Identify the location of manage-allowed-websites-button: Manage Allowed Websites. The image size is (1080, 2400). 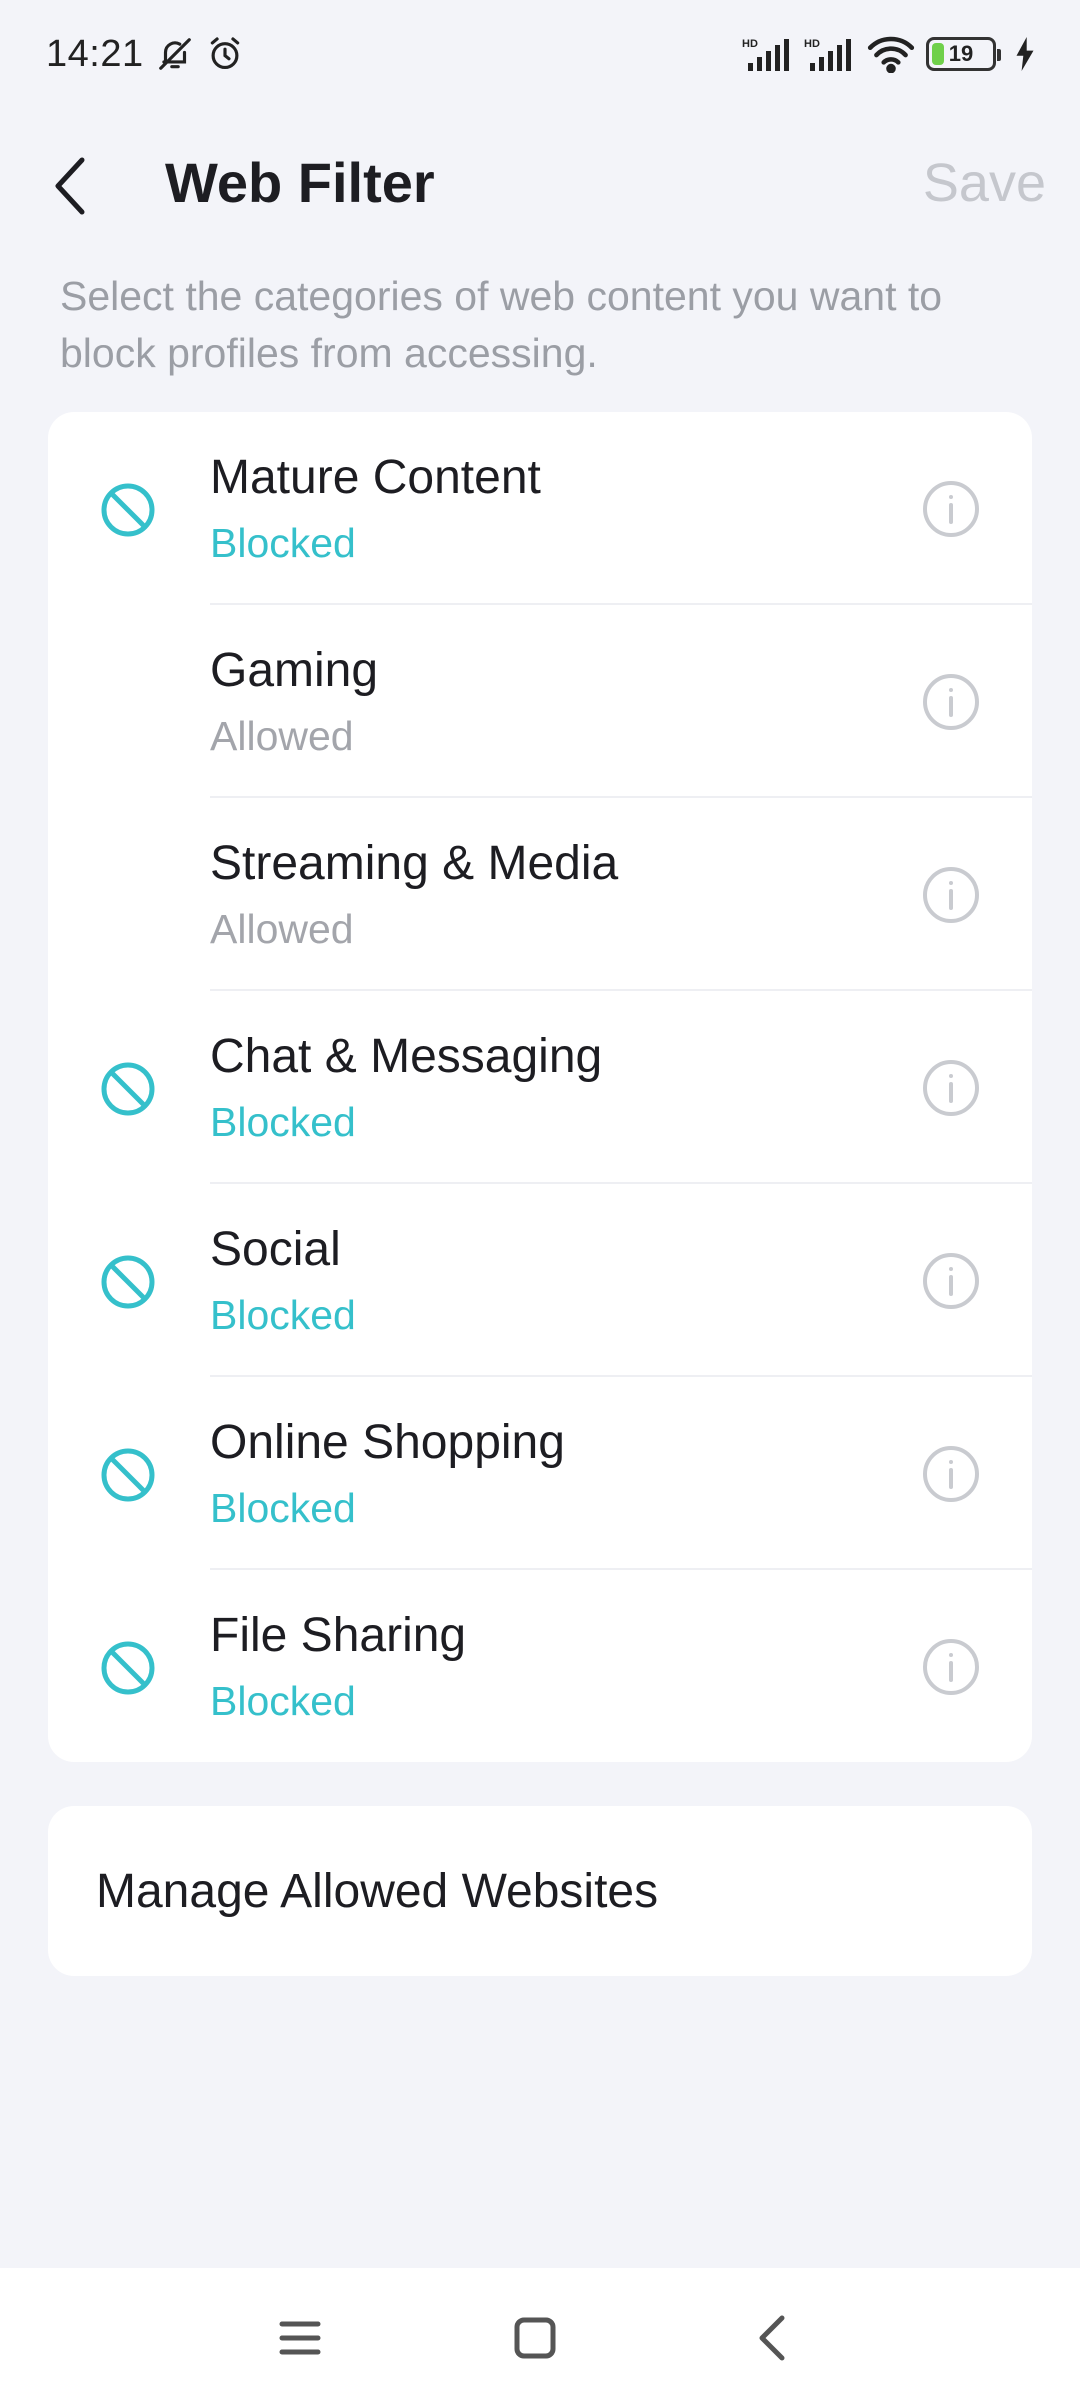
(540, 1891).